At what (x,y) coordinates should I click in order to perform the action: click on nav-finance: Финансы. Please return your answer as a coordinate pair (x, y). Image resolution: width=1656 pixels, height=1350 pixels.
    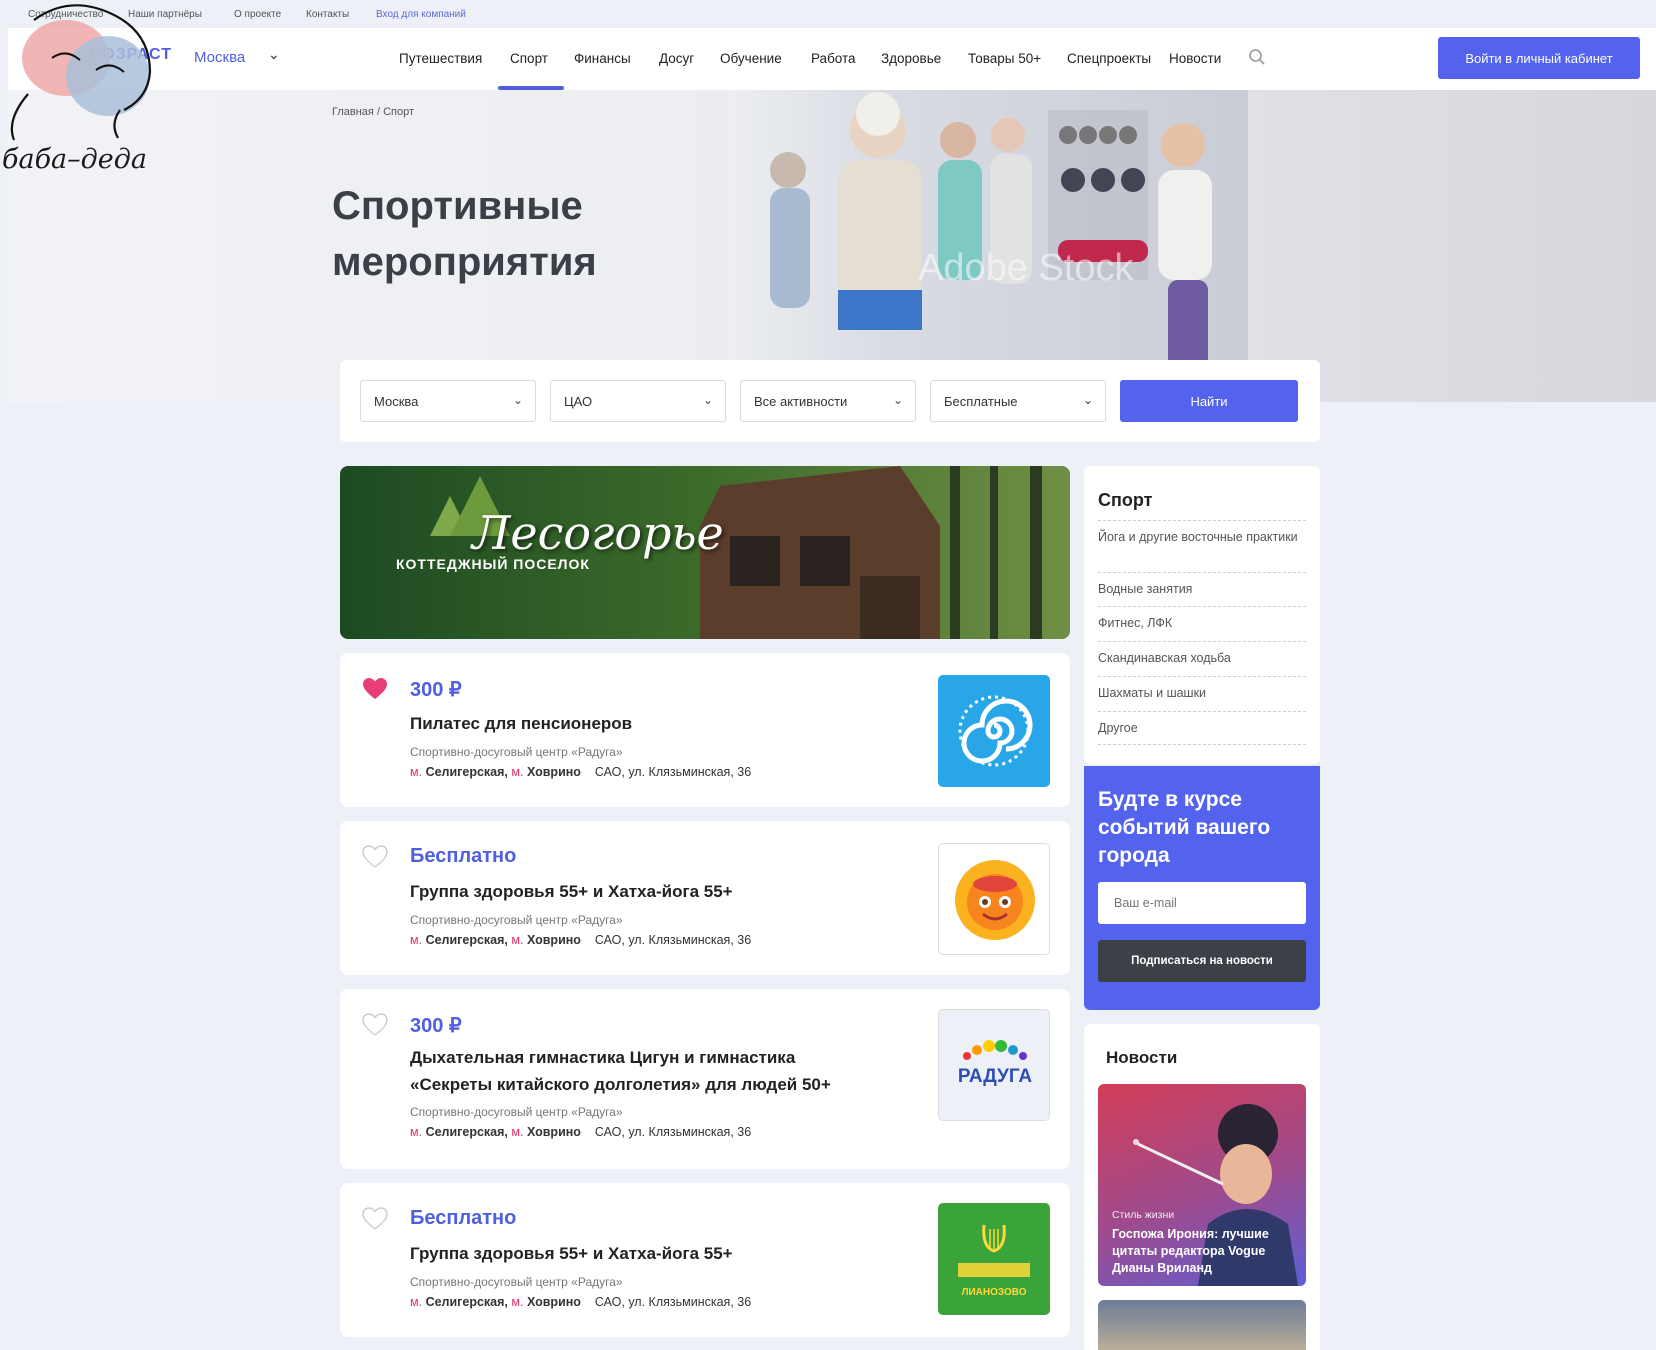
    Looking at the image, I should click on (602, 58).